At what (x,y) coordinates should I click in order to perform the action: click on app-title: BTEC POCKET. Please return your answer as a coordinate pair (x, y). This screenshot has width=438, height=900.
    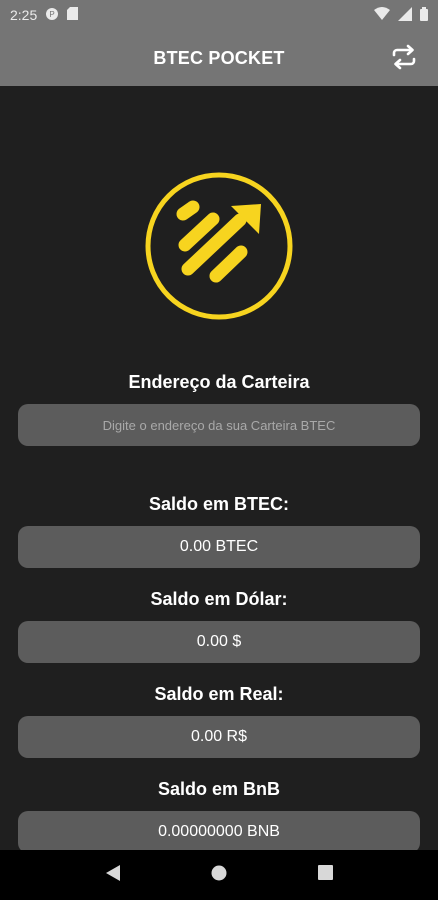
    Looking at the image, I should click on (219, 57).